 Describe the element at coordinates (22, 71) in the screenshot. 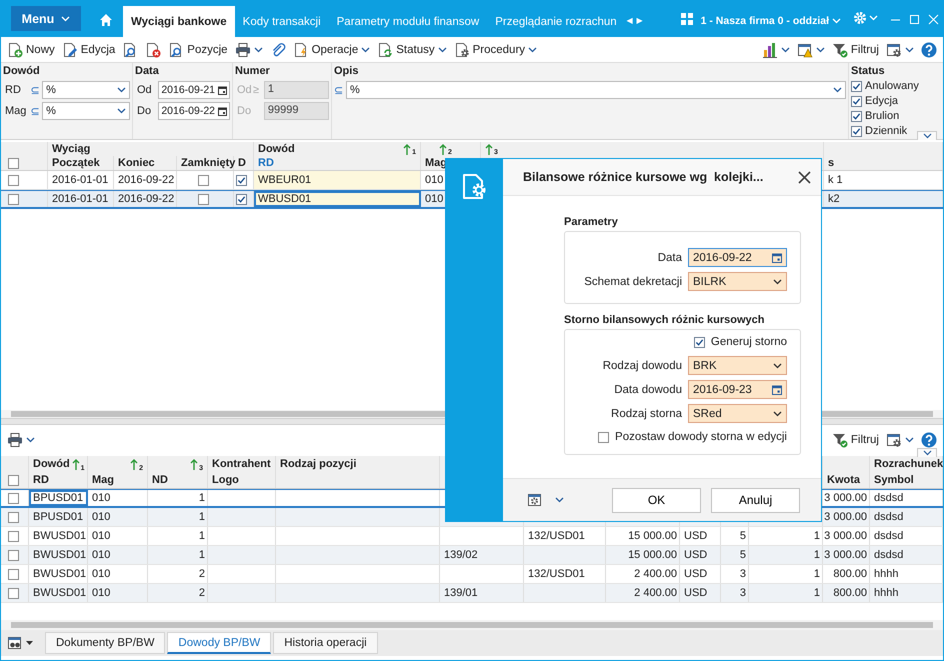

I see `filter-heading: Dowód` at that location.